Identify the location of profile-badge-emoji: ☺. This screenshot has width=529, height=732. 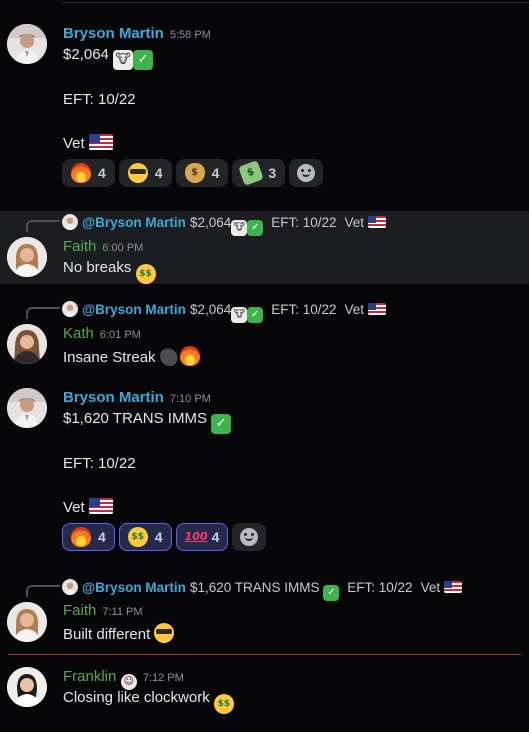
(128, 682).